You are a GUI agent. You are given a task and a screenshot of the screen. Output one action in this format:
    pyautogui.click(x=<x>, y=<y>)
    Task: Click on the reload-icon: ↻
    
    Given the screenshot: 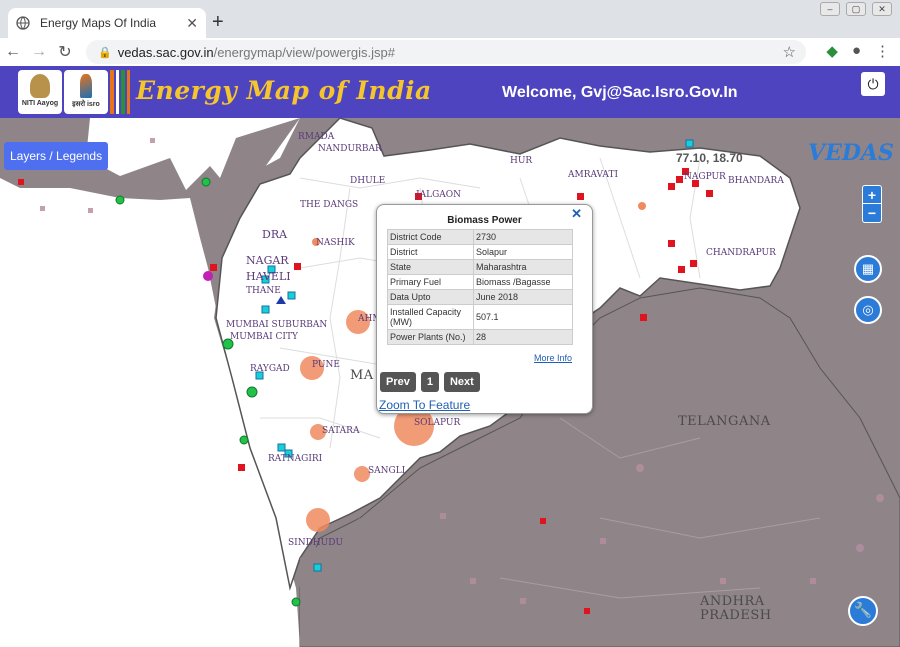 What is the action you would take?
    pyautogui.click(x=65, y=52)
    